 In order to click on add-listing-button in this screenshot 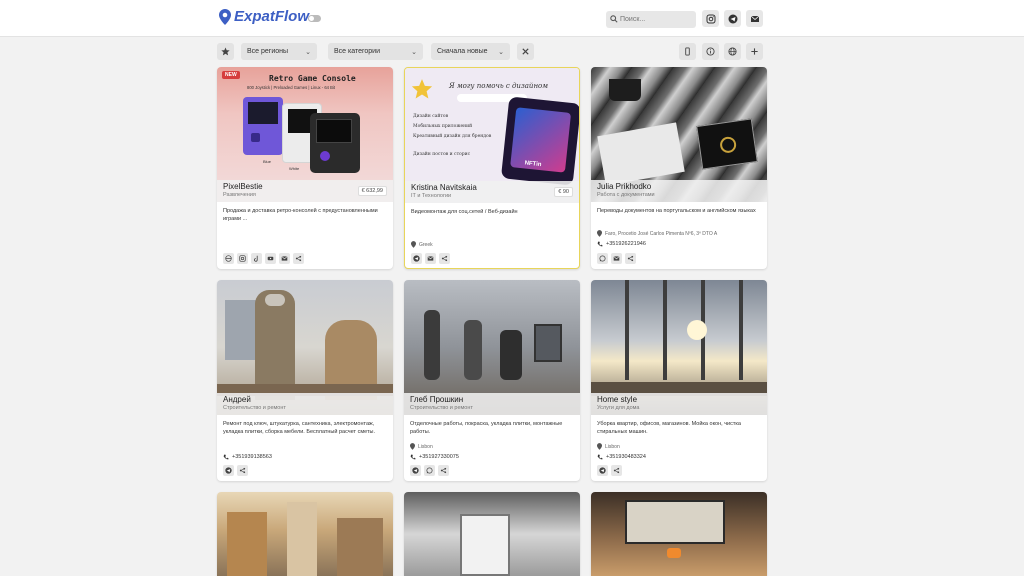, I will do `click(754, 51)`.